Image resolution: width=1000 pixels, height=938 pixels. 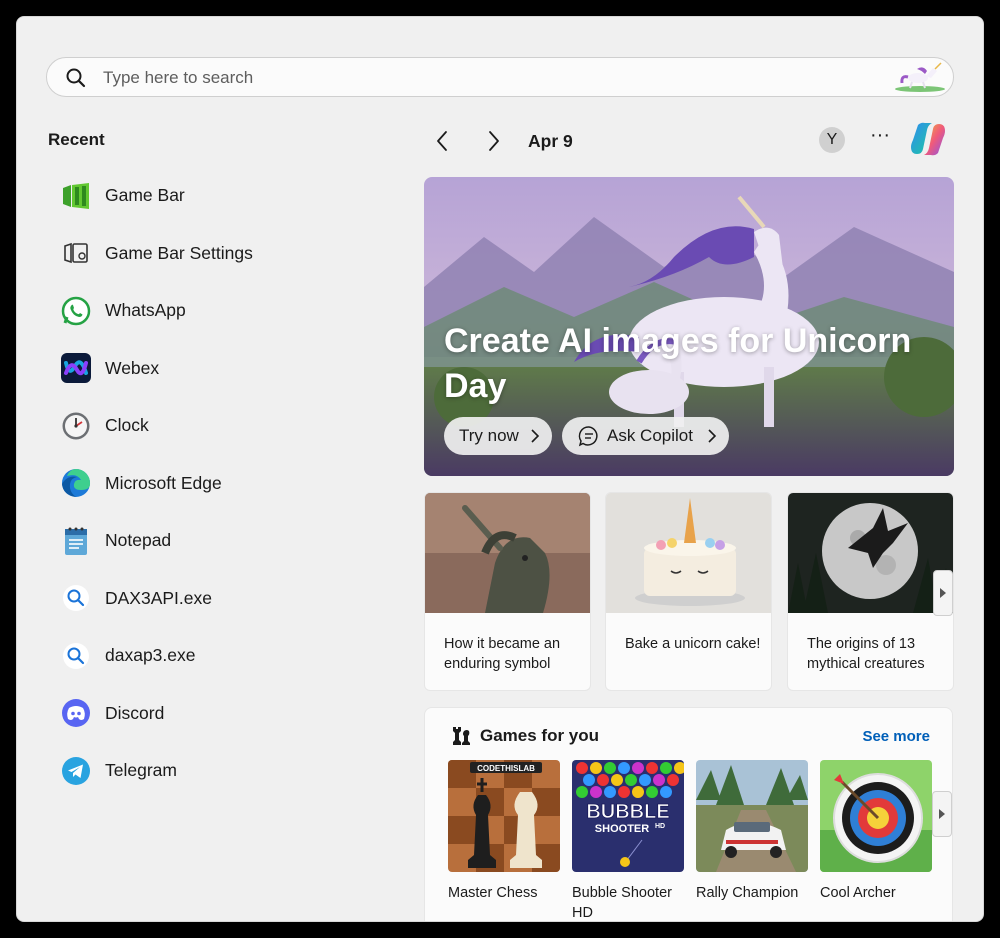 What do you see at coordinates (920, 77) in the screenshot?
I see `unicorn-doodle-icon` at bounding box center [920, 77].